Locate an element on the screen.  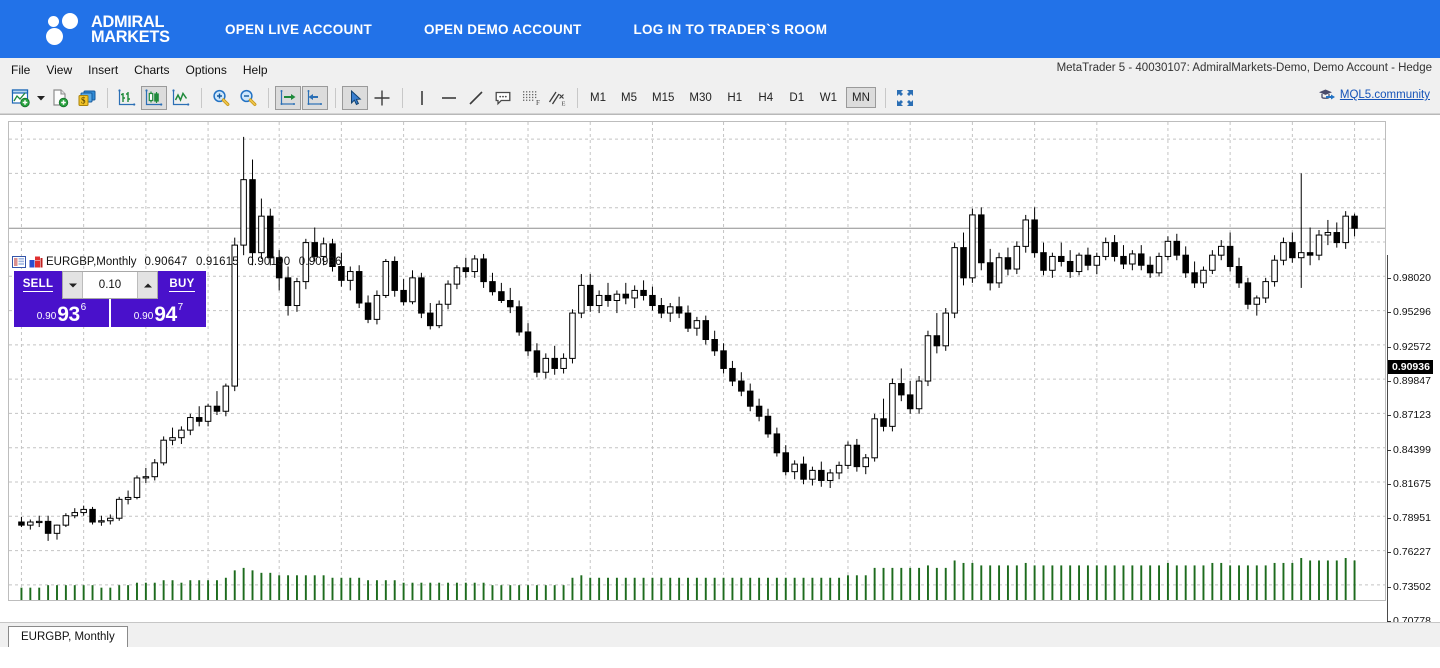
line-chart-icon is located at coordinates (181, 98).